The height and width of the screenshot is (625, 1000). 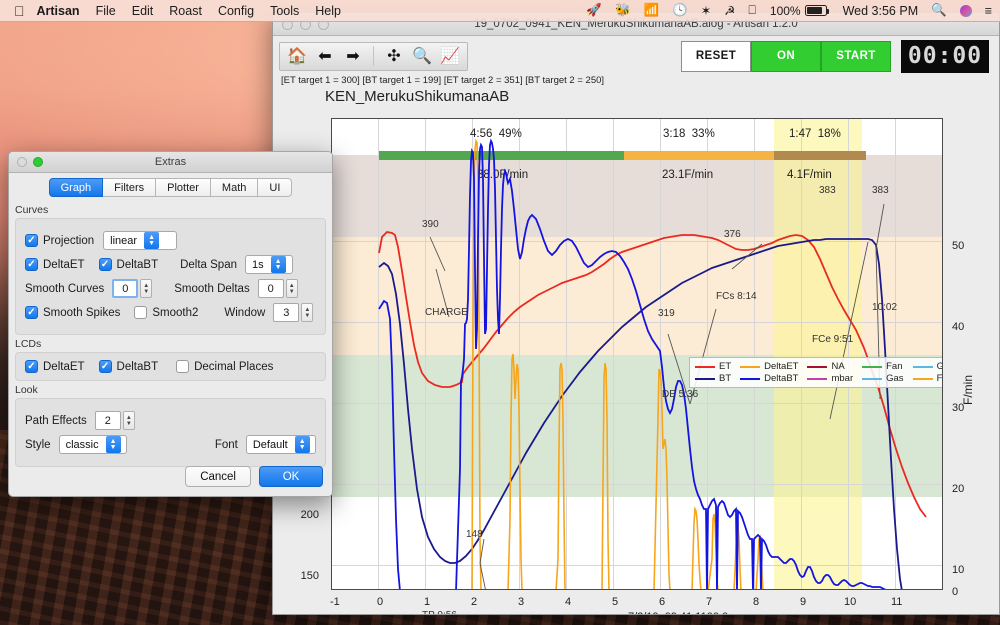 I want to click on wifi-signal-icon: 📶, so click(x=652, y=10).